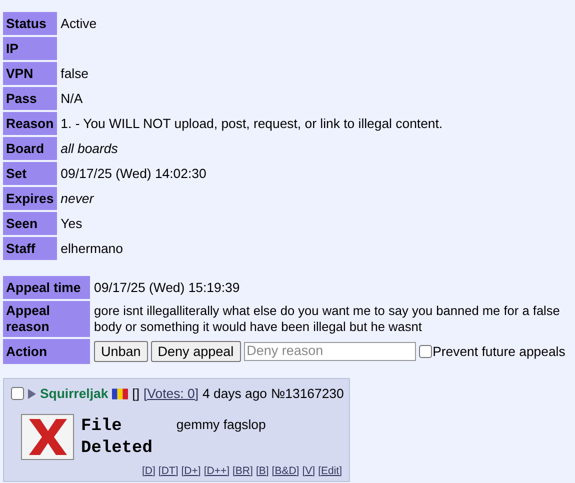  Describe the element at coordinates (71, 223) in the screenshot. I see `field-value: Yes` at that location.